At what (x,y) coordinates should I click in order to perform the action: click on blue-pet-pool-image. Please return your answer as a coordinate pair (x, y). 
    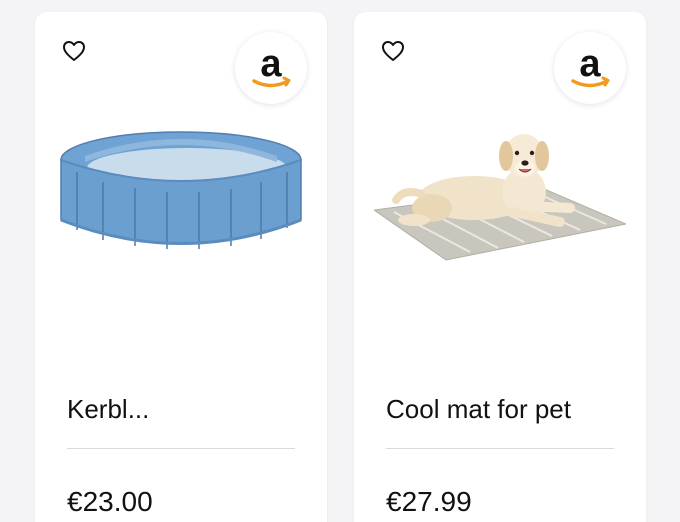
    Looking at the image, I should click on (181, 190).